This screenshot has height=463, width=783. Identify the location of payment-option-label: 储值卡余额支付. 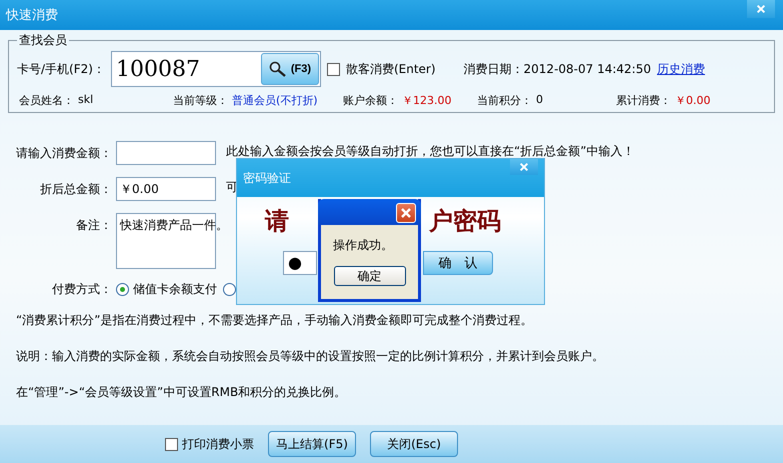
(175, 289).